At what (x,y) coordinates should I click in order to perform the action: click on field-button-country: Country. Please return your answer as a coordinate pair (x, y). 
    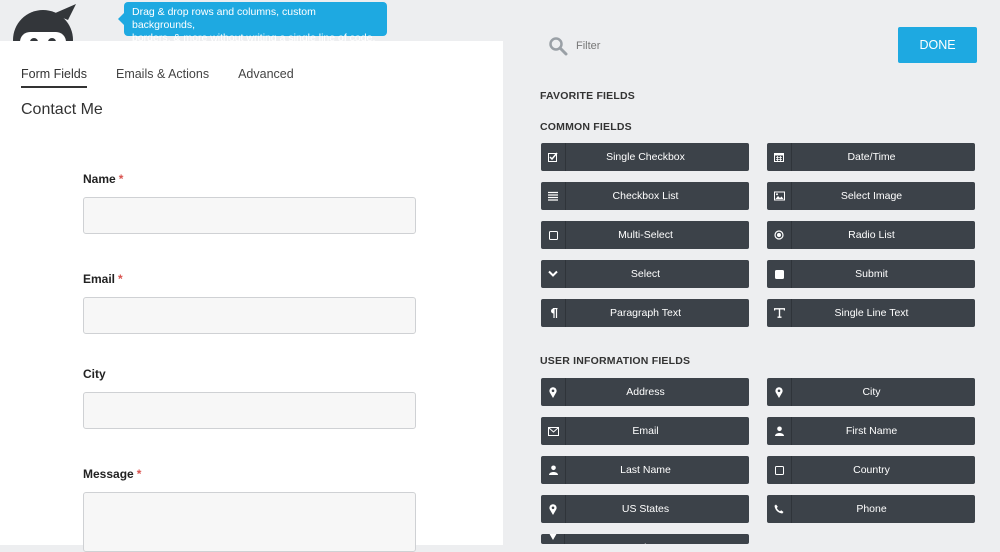
    Looking at the image, I should click on (871, 470).